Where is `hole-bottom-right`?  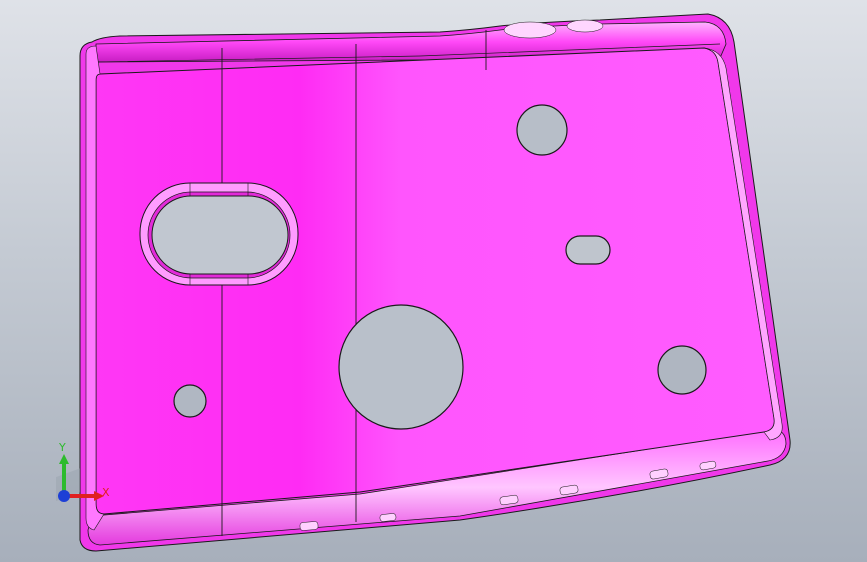 hole-bottom-right is located at coordinates (682, 370).